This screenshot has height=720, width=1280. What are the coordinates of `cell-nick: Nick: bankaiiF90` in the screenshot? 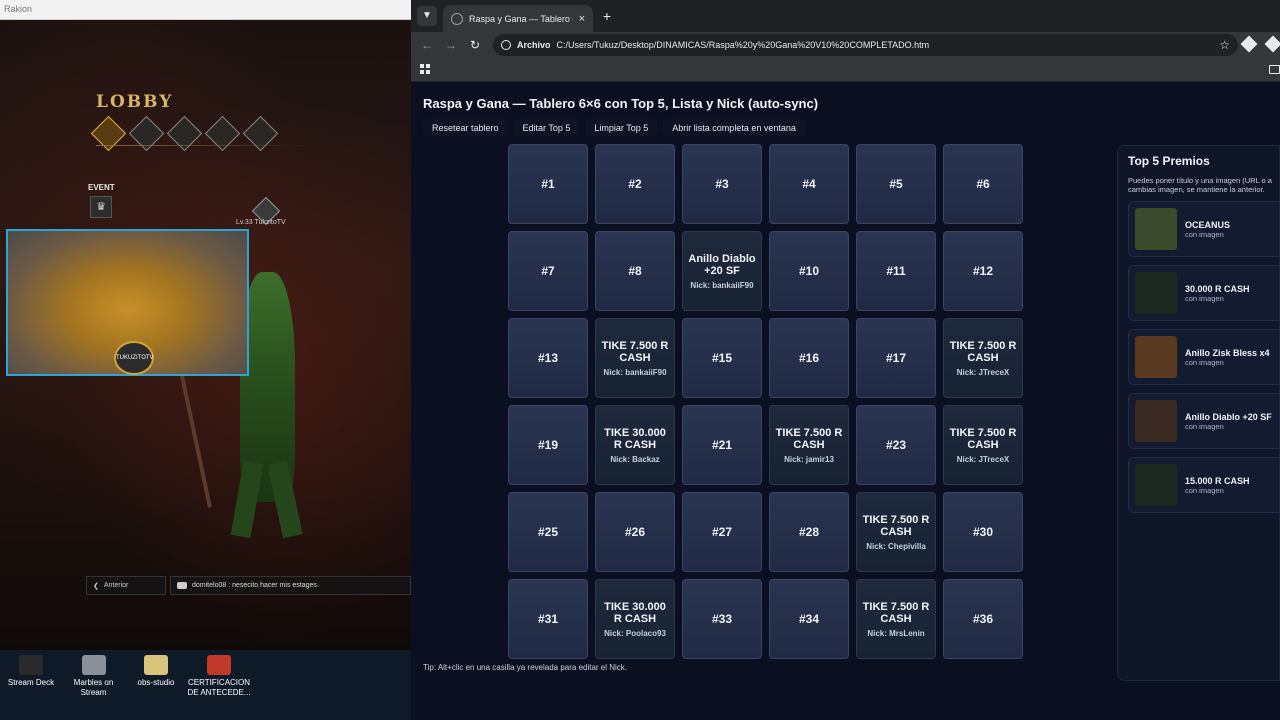 It's located at (722, 285).